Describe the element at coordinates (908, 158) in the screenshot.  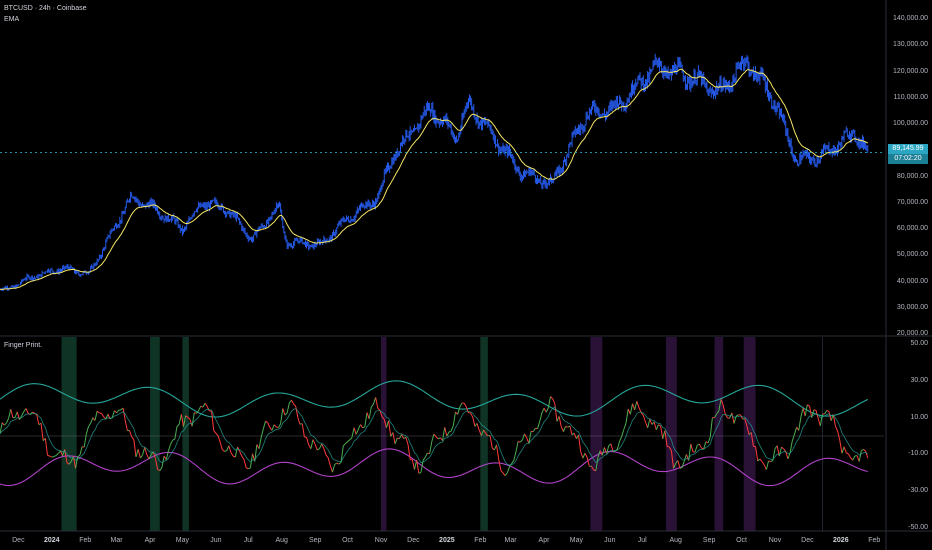
I see `countdown-tag: 07:02:20` at that location.